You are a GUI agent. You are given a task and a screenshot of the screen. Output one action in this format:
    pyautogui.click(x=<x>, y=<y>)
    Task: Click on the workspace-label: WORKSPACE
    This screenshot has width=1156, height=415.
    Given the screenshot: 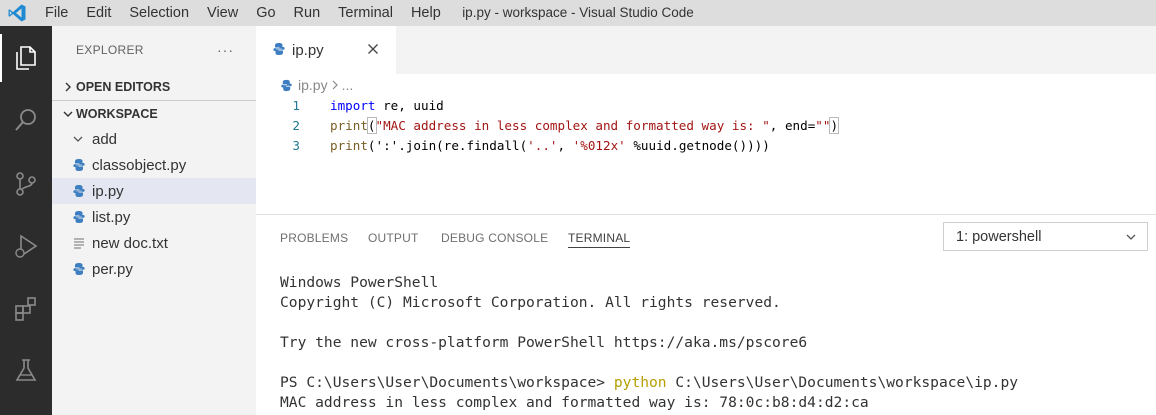 What is the action you would take?
    pyautogui.click(x=117, y=113)
    